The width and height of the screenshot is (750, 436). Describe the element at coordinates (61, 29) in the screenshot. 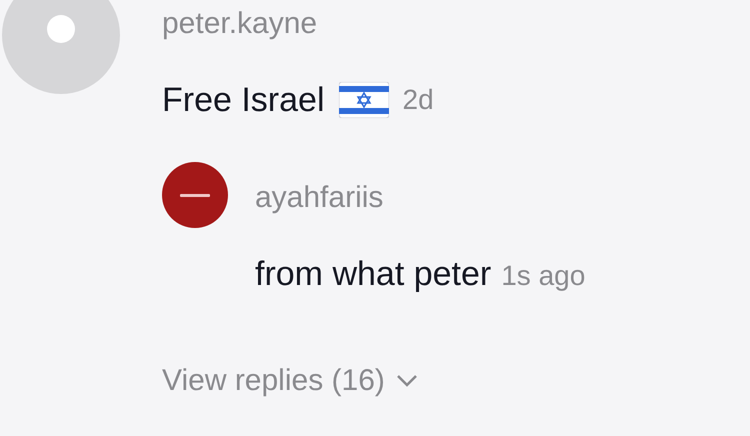

I see `person-icon` at that location.